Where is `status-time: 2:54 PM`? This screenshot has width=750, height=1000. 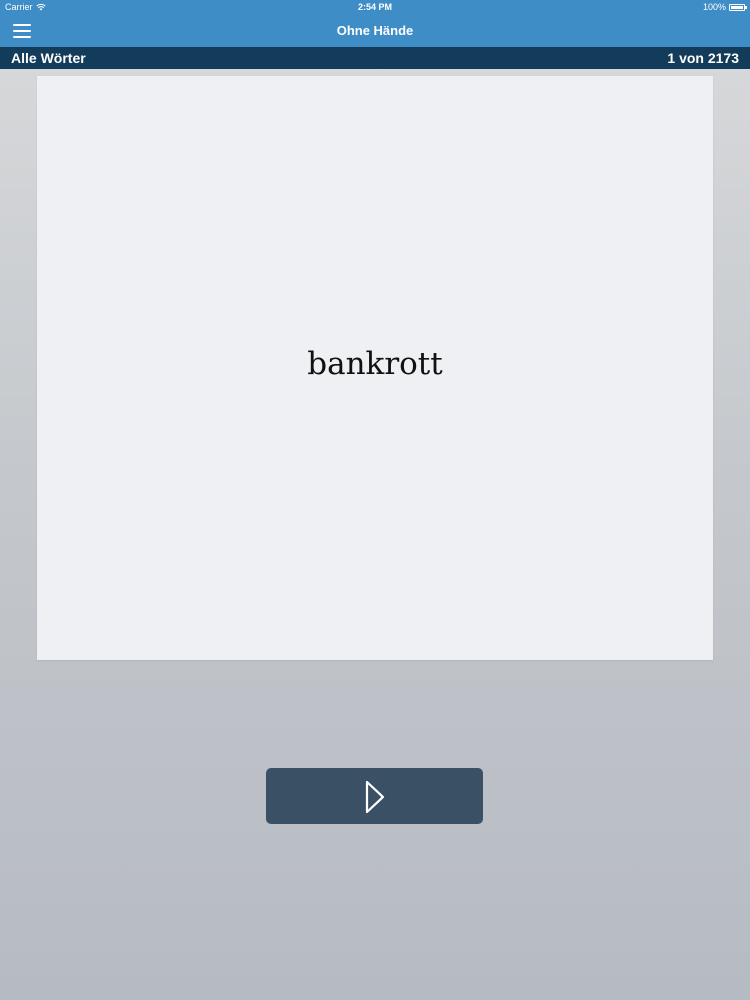
status-time: 2:54 PM is located at coordinates (374, 7).